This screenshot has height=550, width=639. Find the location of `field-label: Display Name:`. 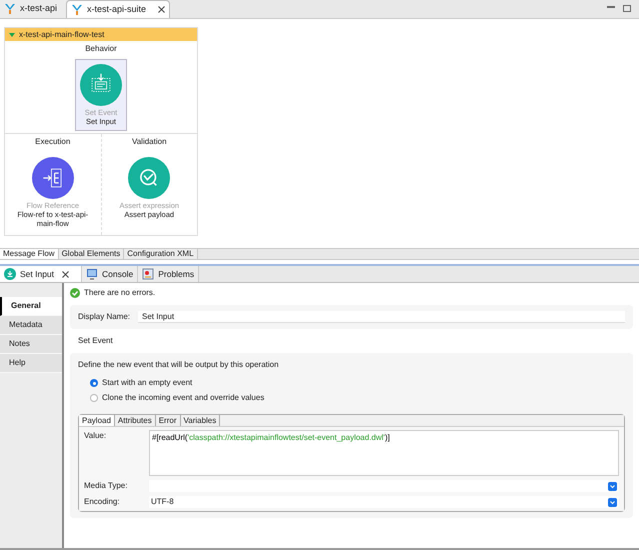

field-label: Display Name: is located at coordinates (104, 317).